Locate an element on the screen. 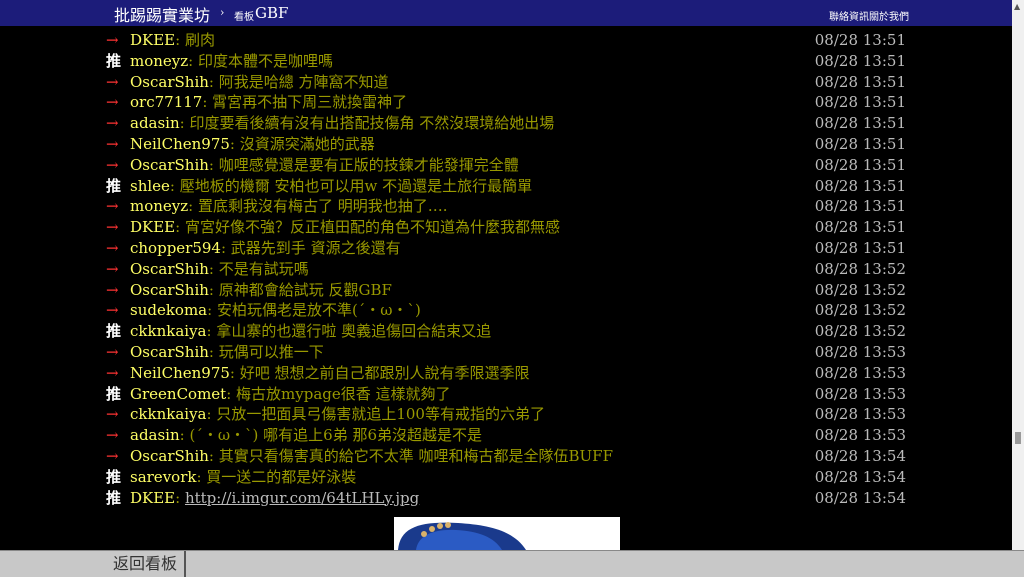  scroll-up-arrow-icon: ▲ is located at coordinates (1017, 6).